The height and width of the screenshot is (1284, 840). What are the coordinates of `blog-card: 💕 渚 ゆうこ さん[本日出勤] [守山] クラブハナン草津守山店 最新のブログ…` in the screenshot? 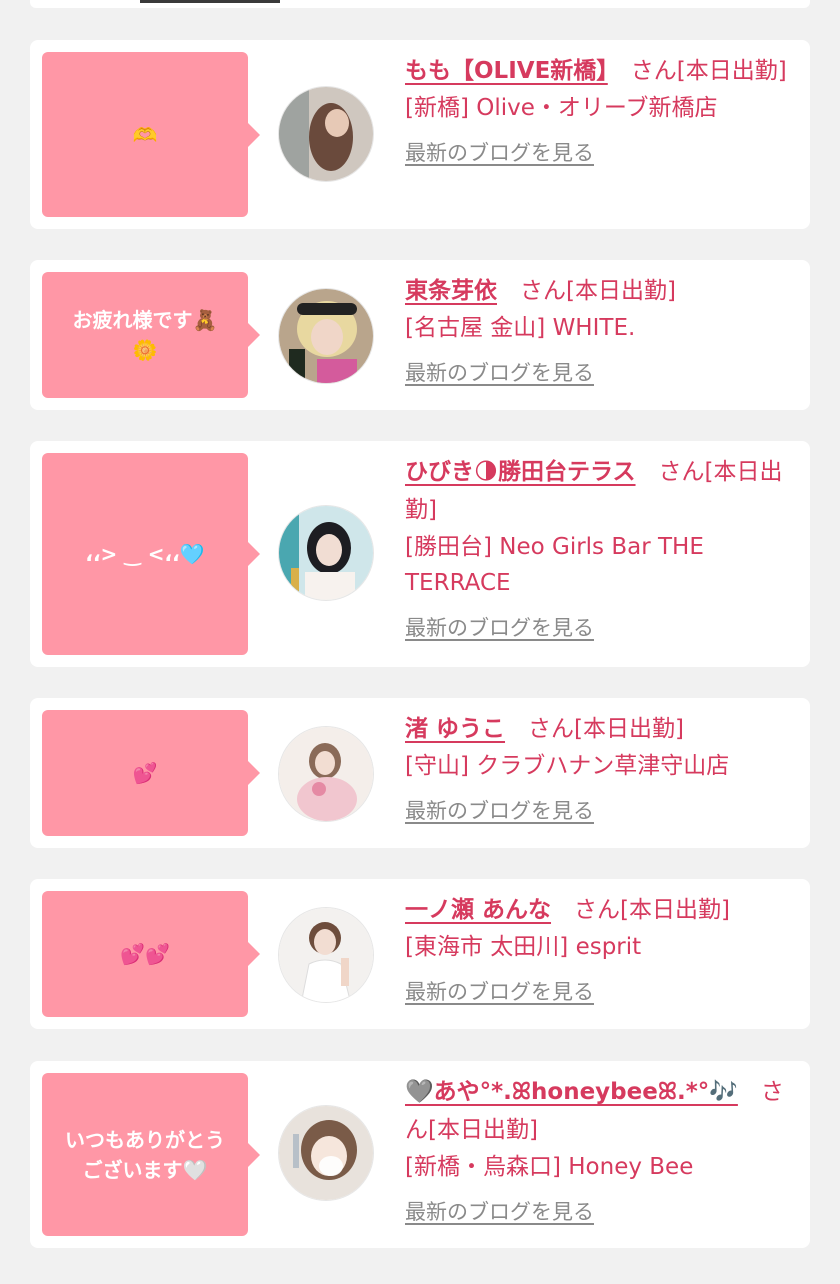 It's located at (420, 773).